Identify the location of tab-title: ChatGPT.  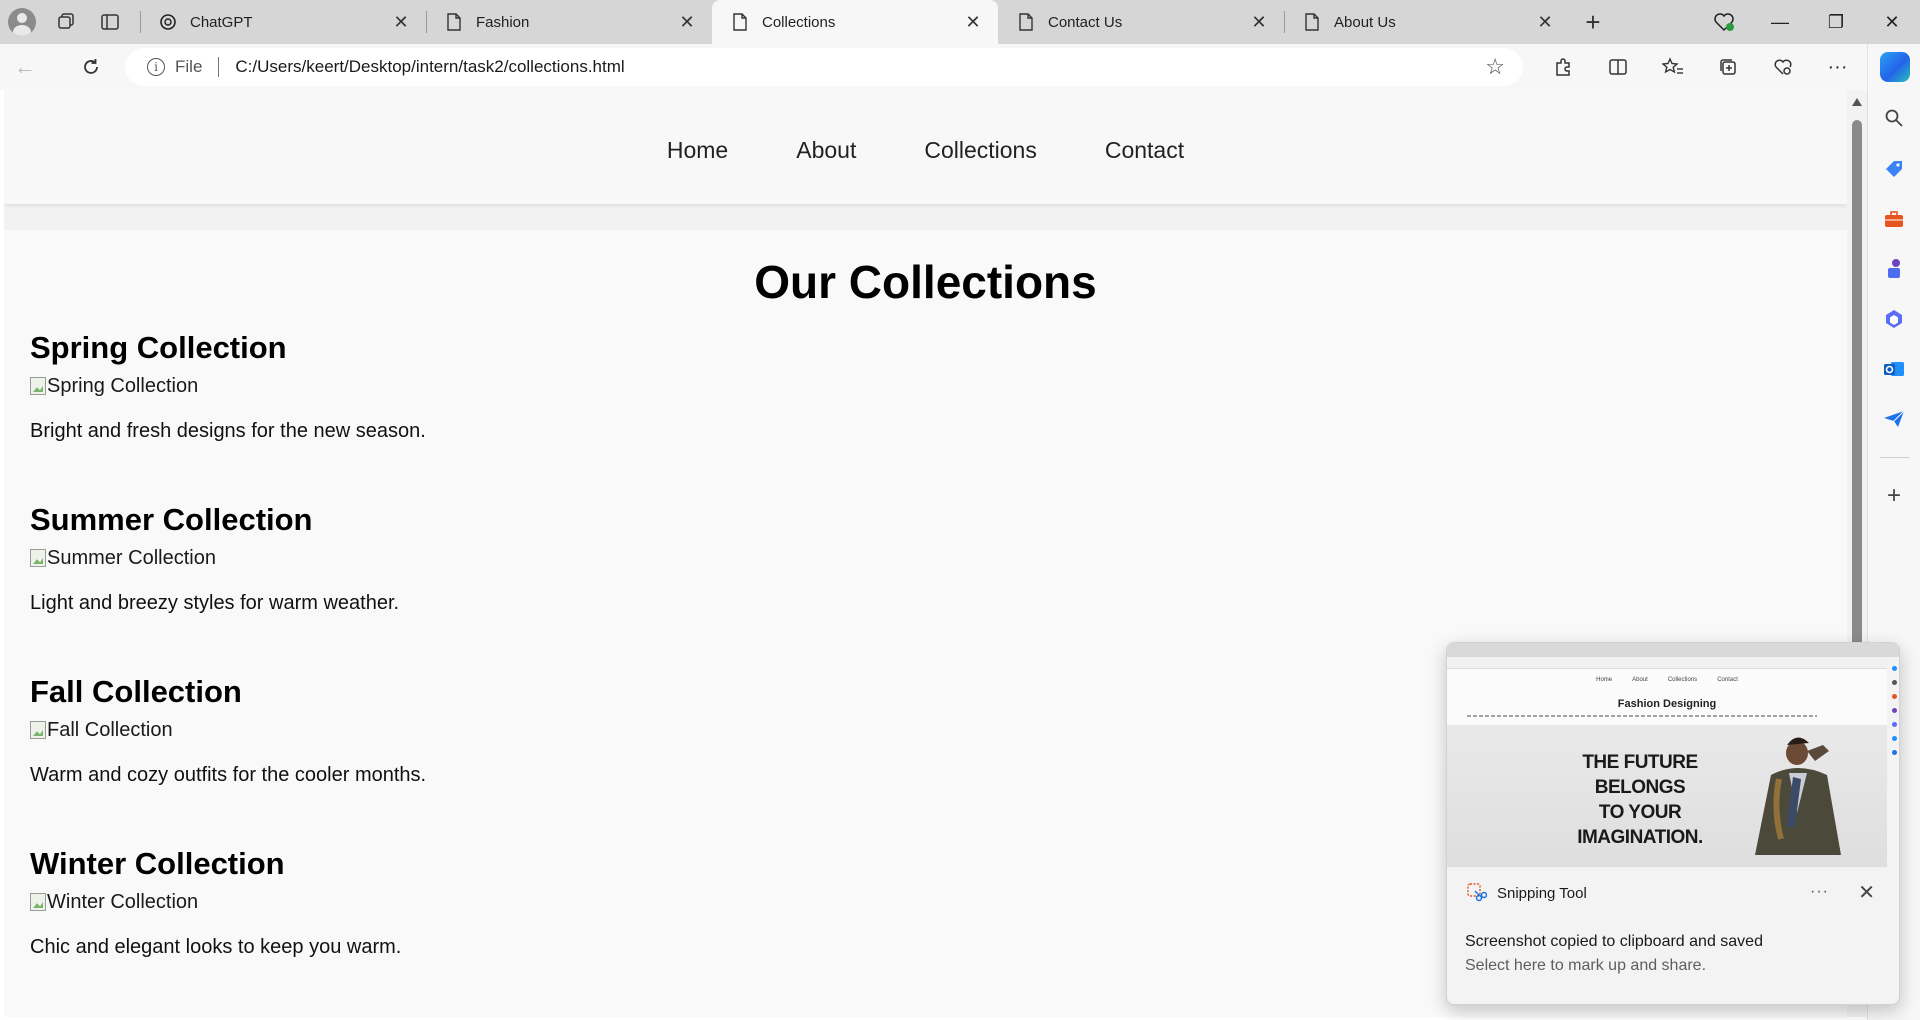
(221, 22).